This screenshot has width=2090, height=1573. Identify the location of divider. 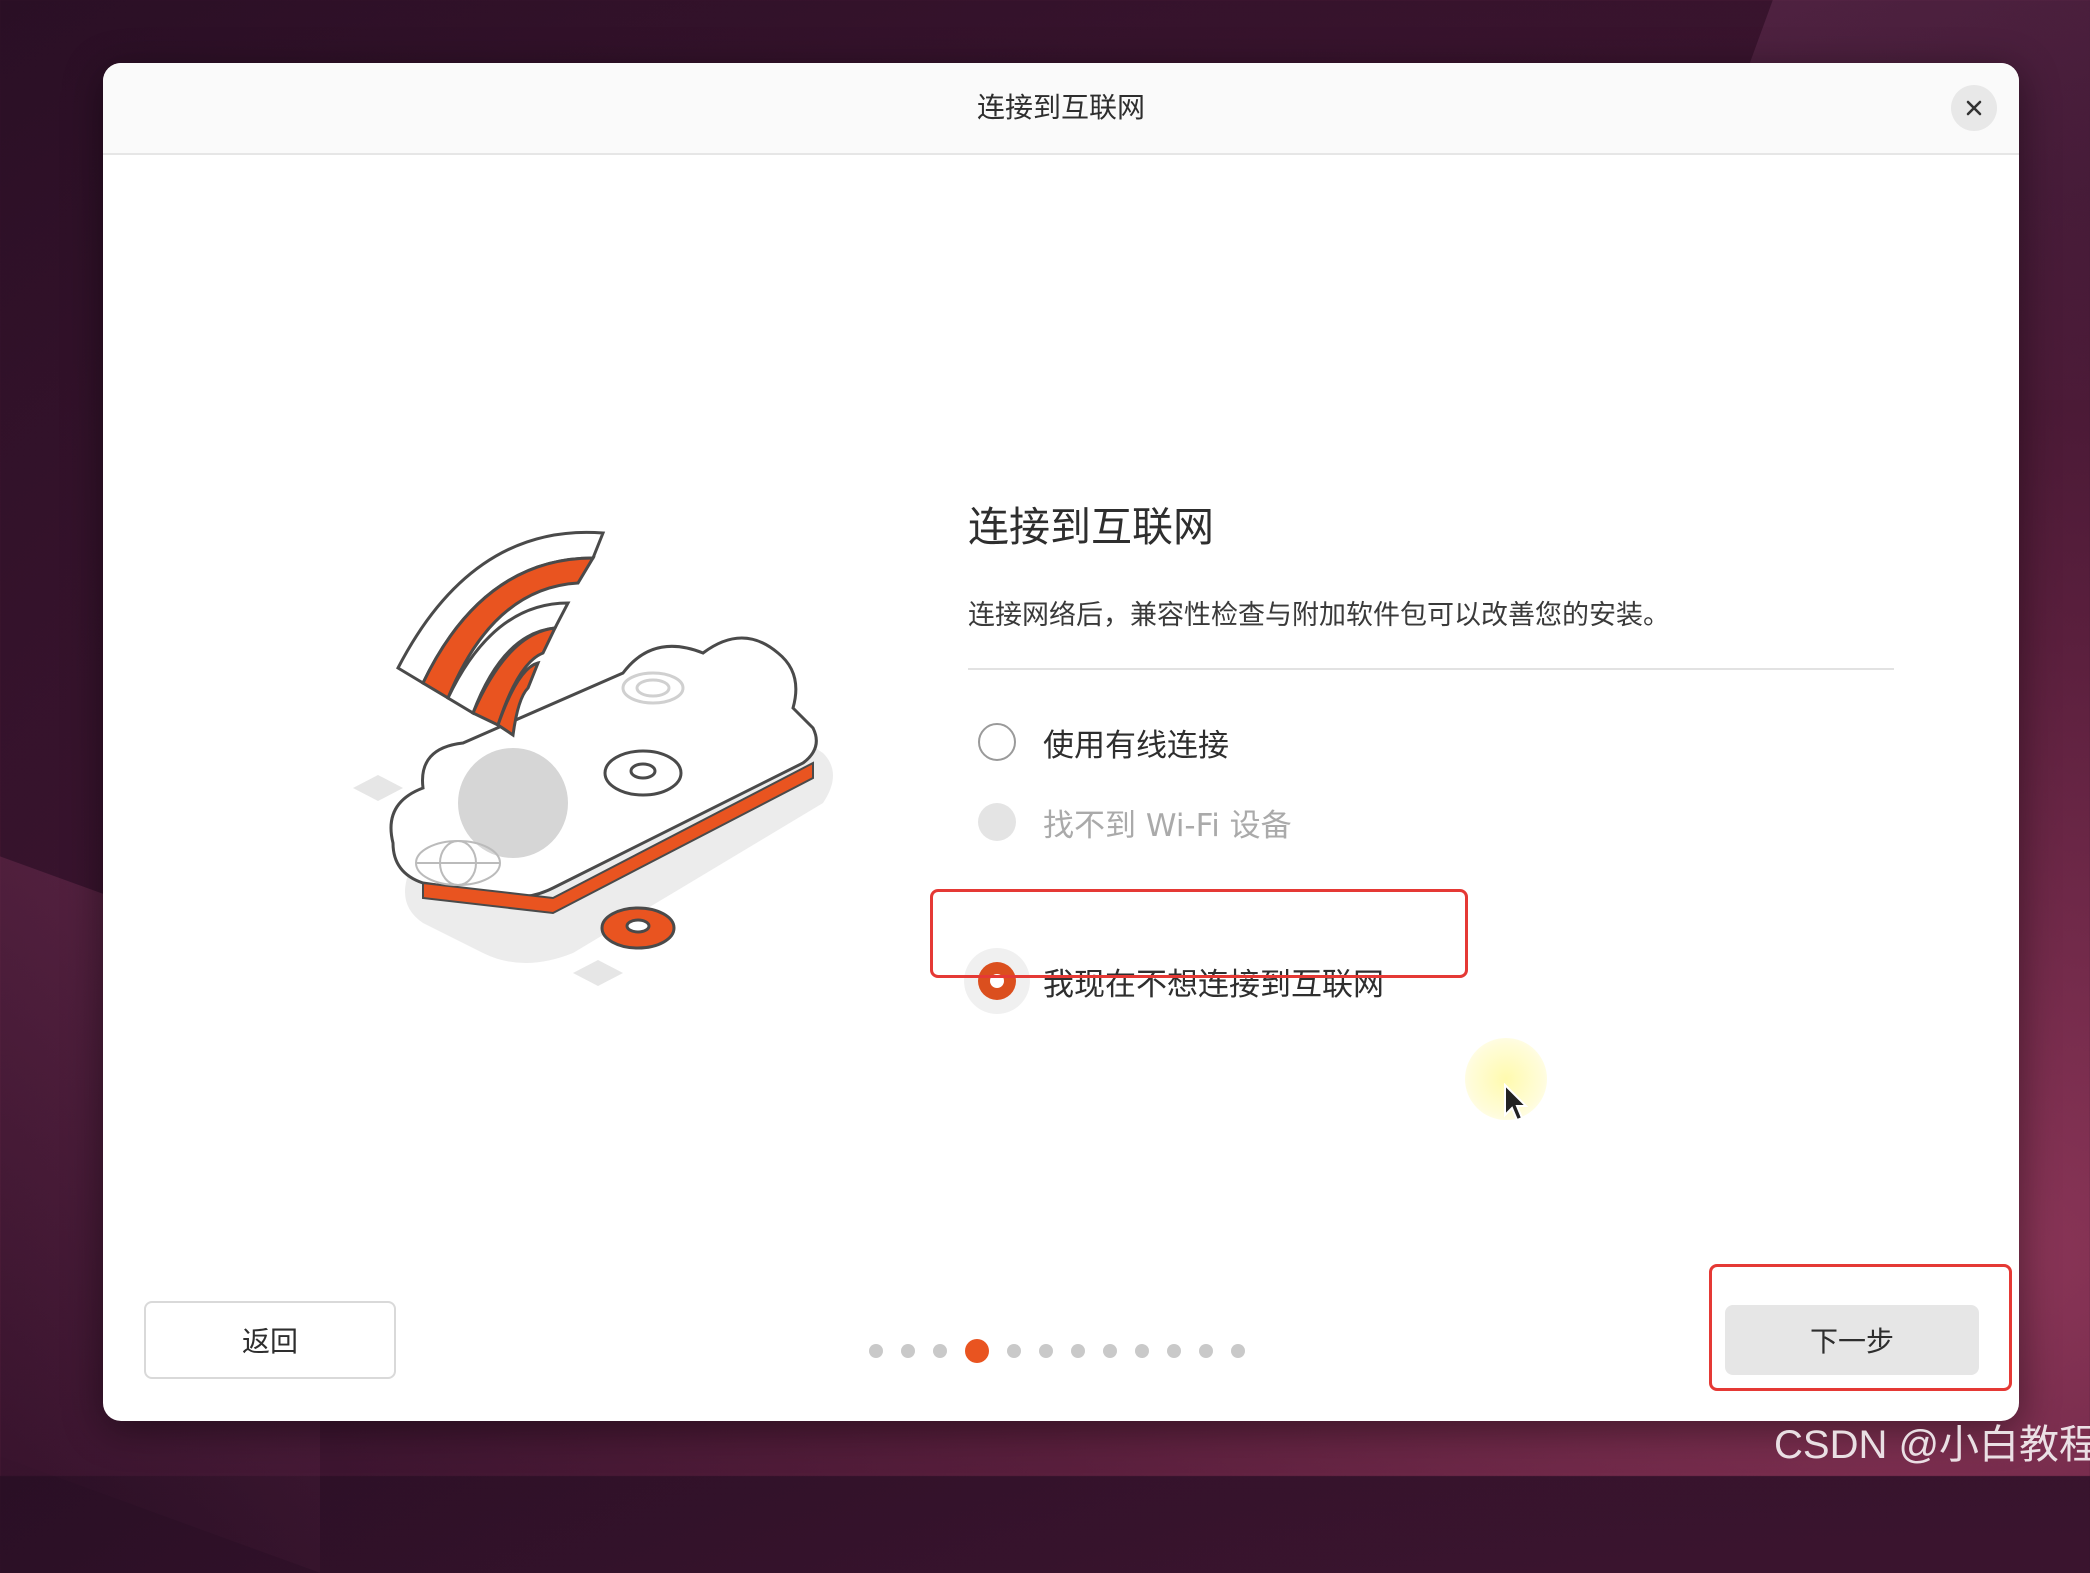
(1431, 669).